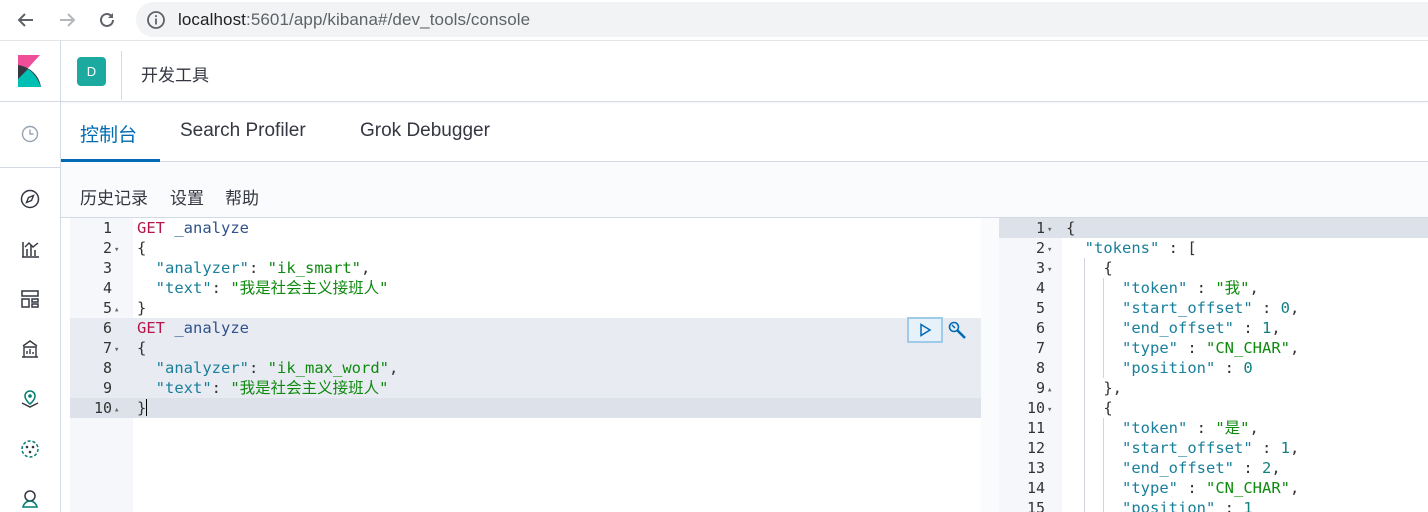 The height and width of the screenshot is (512, 1428). Describe the element at coordinates (97, 348) in the screenshot. I see `line-number: 7 ▾` at that location.